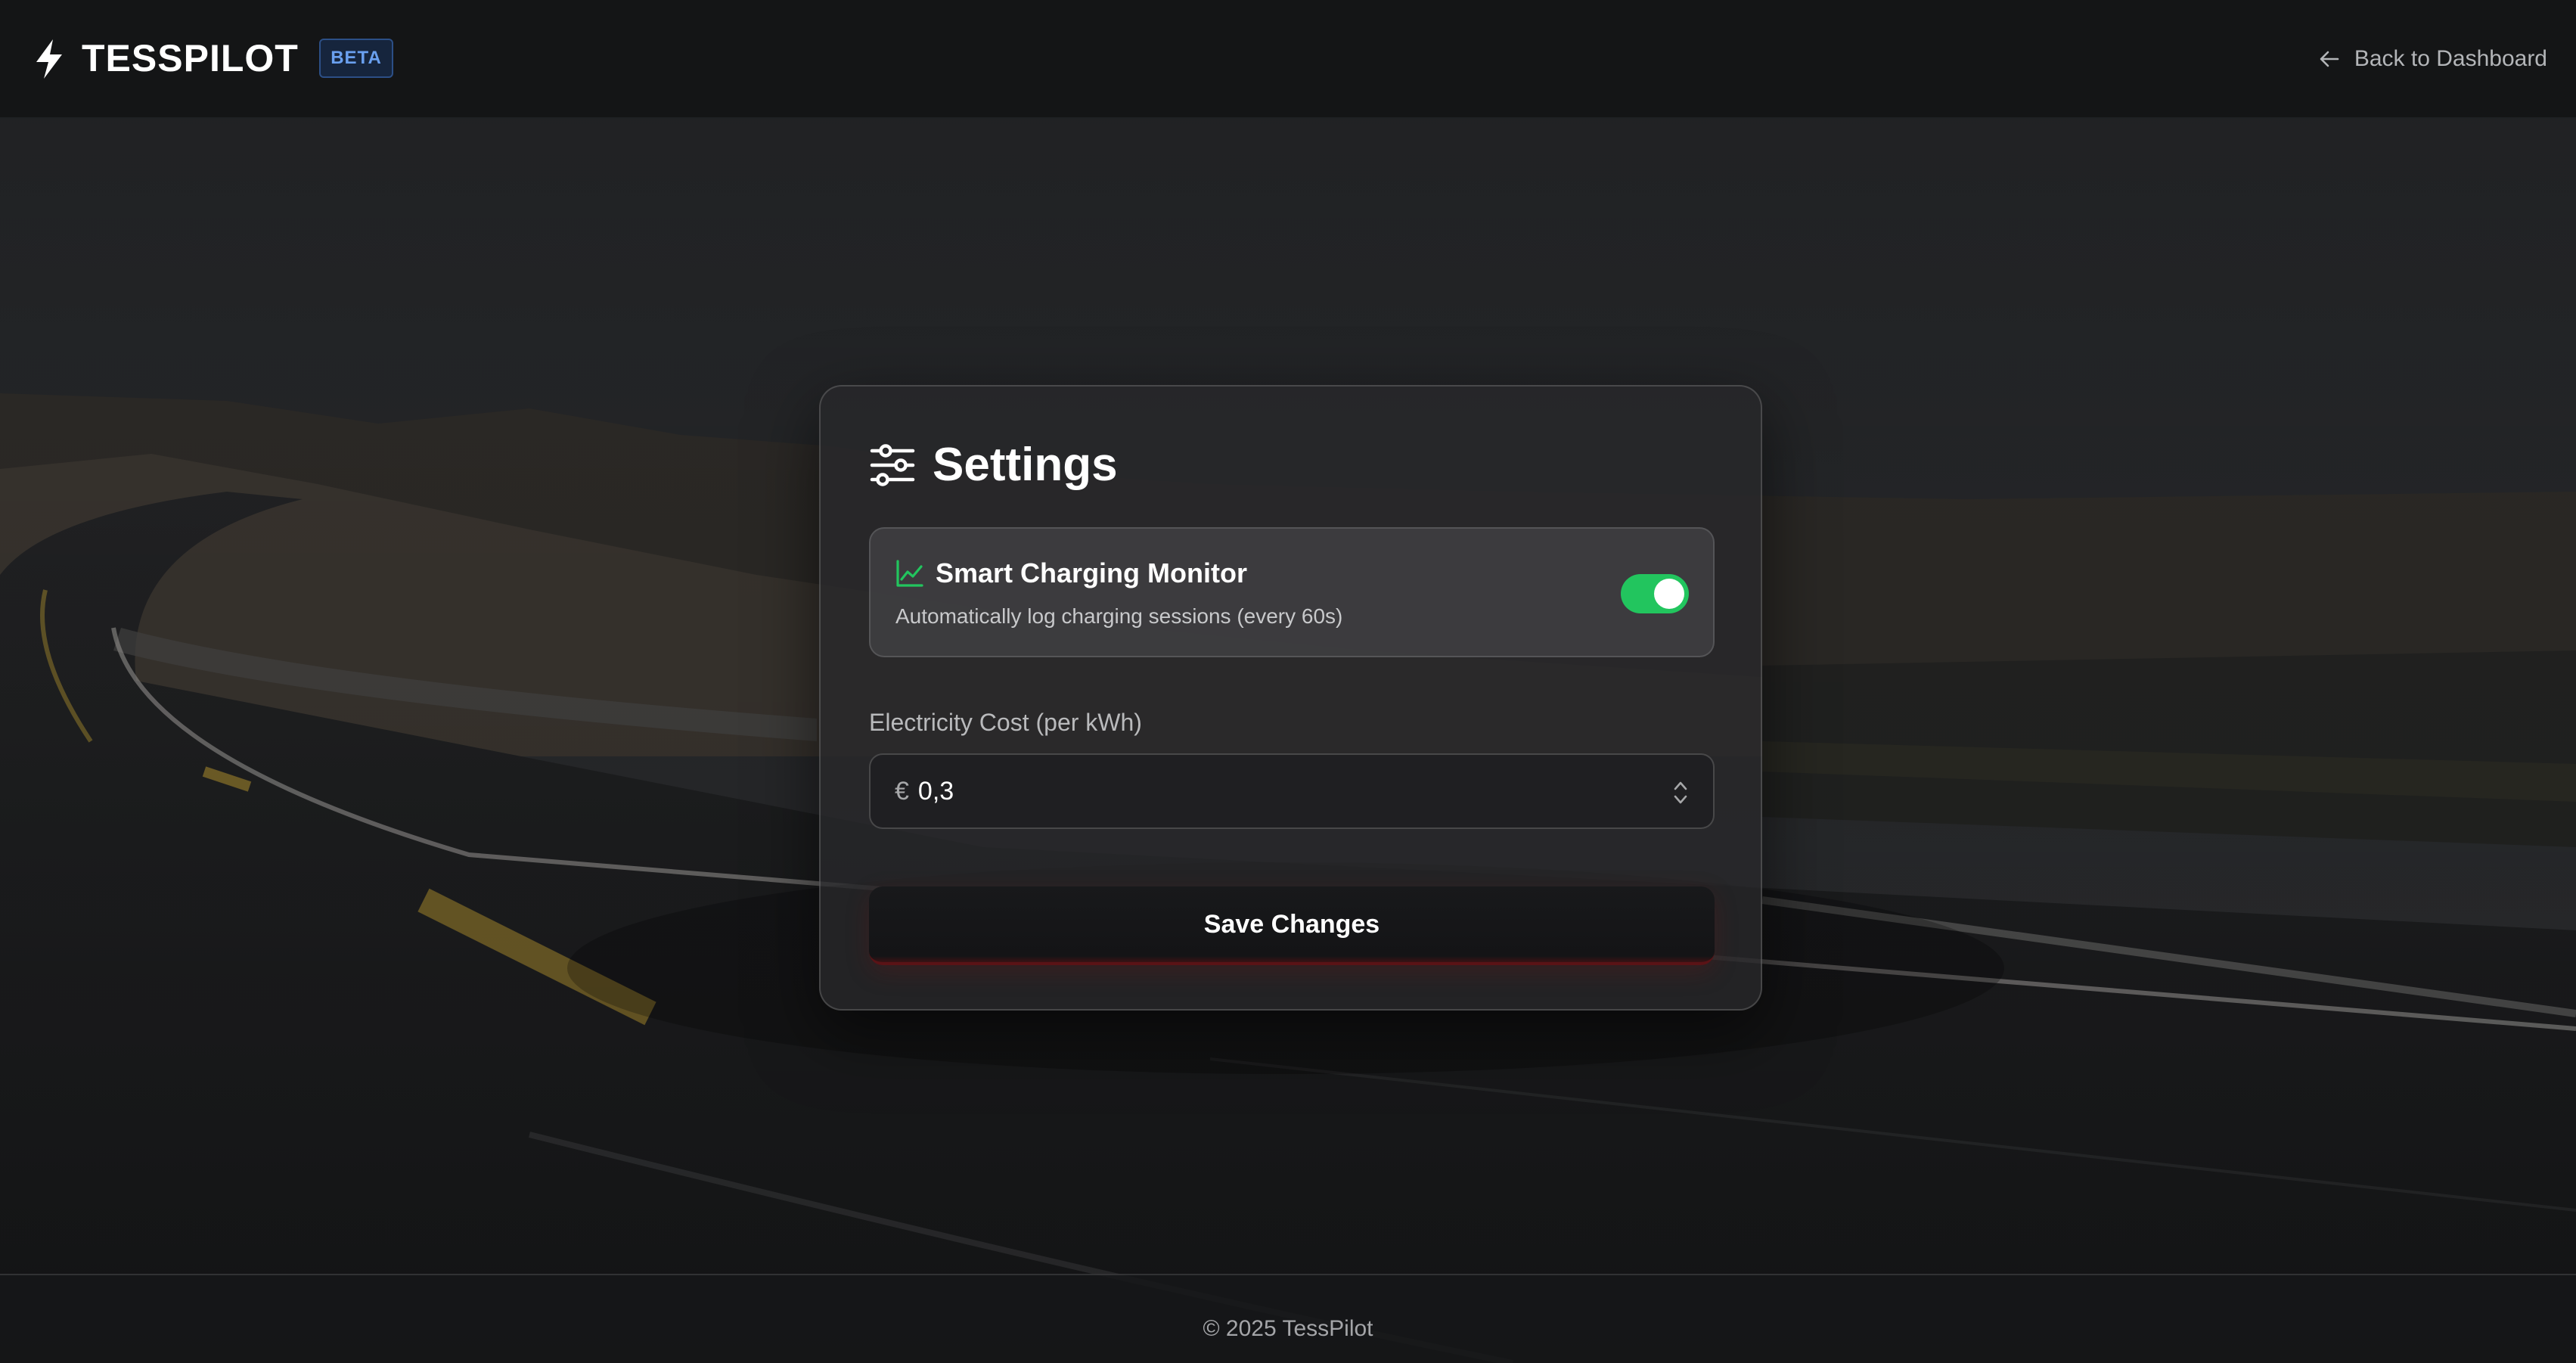 This screenshot has width=2576, height=1363. I want to click on top-header: TESSPILOT BETA Back to Dashboard, so click(1288, 59).